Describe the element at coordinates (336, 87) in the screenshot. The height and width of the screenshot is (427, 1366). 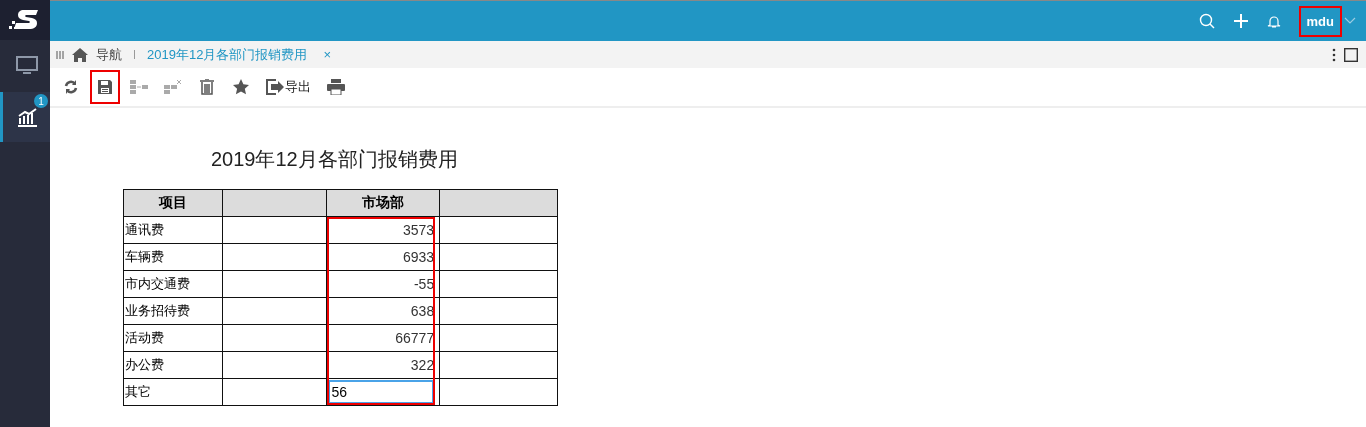
I see `printer-icon` at that location.